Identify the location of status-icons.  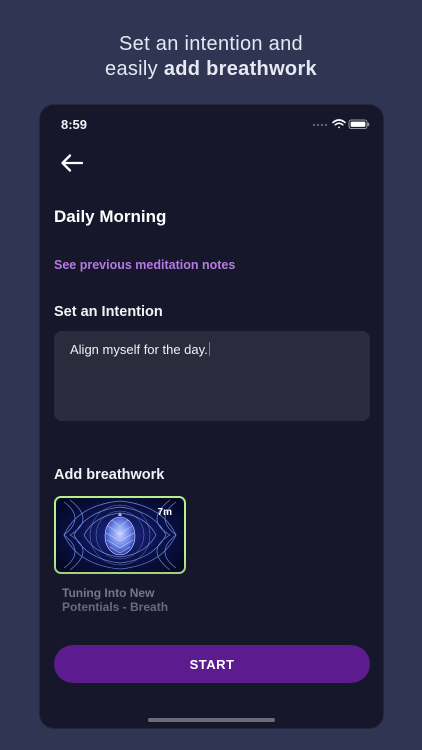
(341, 124).